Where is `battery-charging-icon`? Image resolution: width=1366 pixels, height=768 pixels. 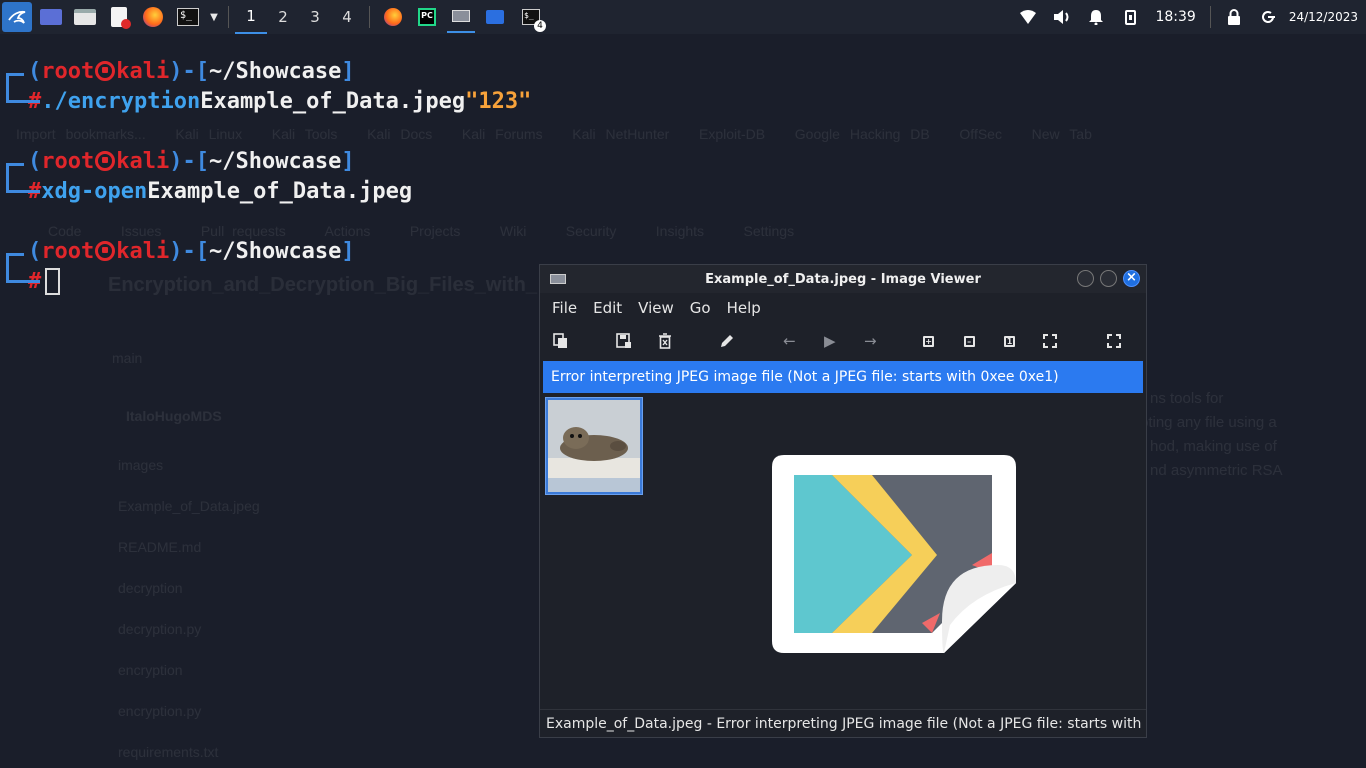 battery-charging-icon is located at coordinates (1130, 17).